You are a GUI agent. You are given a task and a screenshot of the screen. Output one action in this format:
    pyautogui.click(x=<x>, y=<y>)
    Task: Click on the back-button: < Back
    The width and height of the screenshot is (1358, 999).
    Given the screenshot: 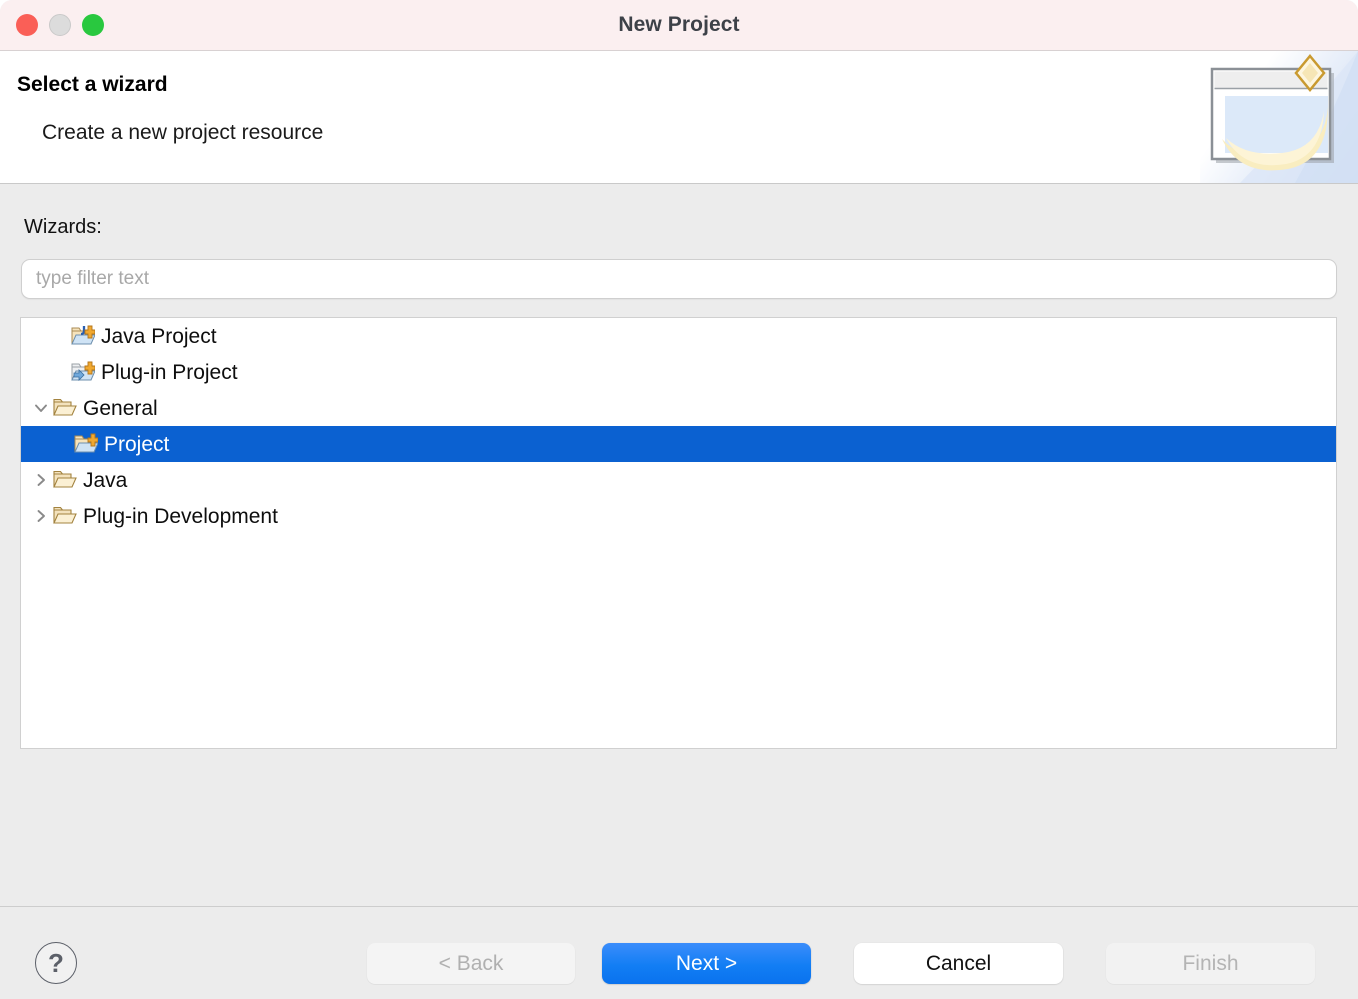 What is the action you would take?
    pyautogui.click(x=471, y=963)
    